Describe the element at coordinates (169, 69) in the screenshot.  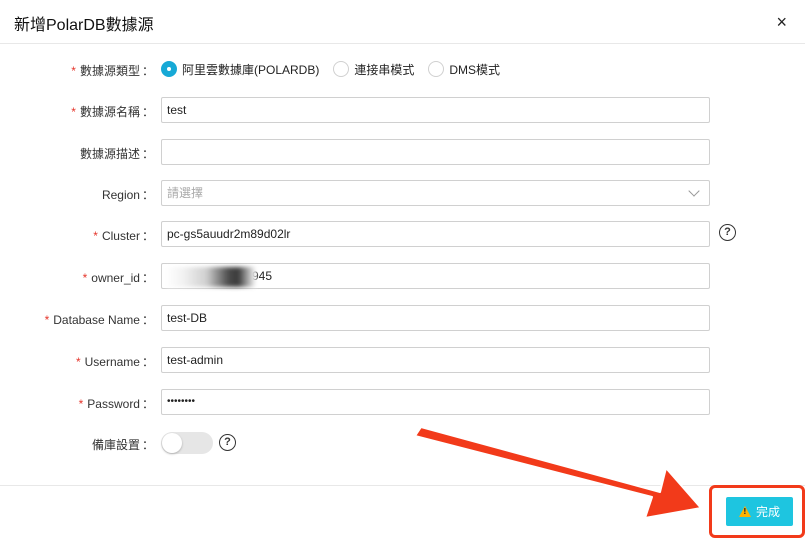
I see `radio-checked-icon` at that location.